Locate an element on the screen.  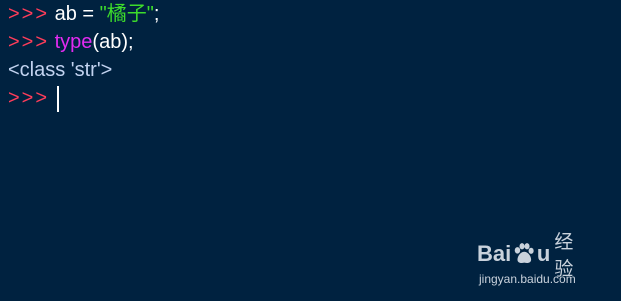
watermark-url: jingyan.baidu.com is located at coordinates (527, 279).